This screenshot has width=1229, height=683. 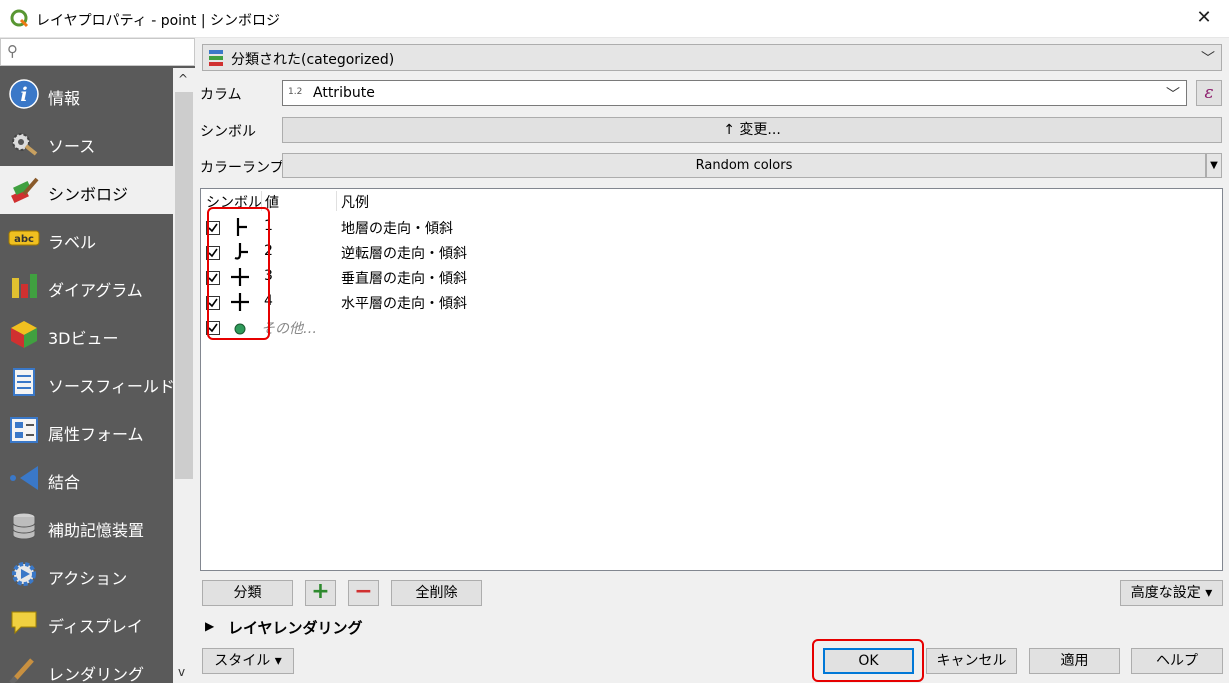 What do you see at coordinates (183, 79) in the screenshot?
I see `scroll-up-icon: ^` at bounding box center [183, 79].